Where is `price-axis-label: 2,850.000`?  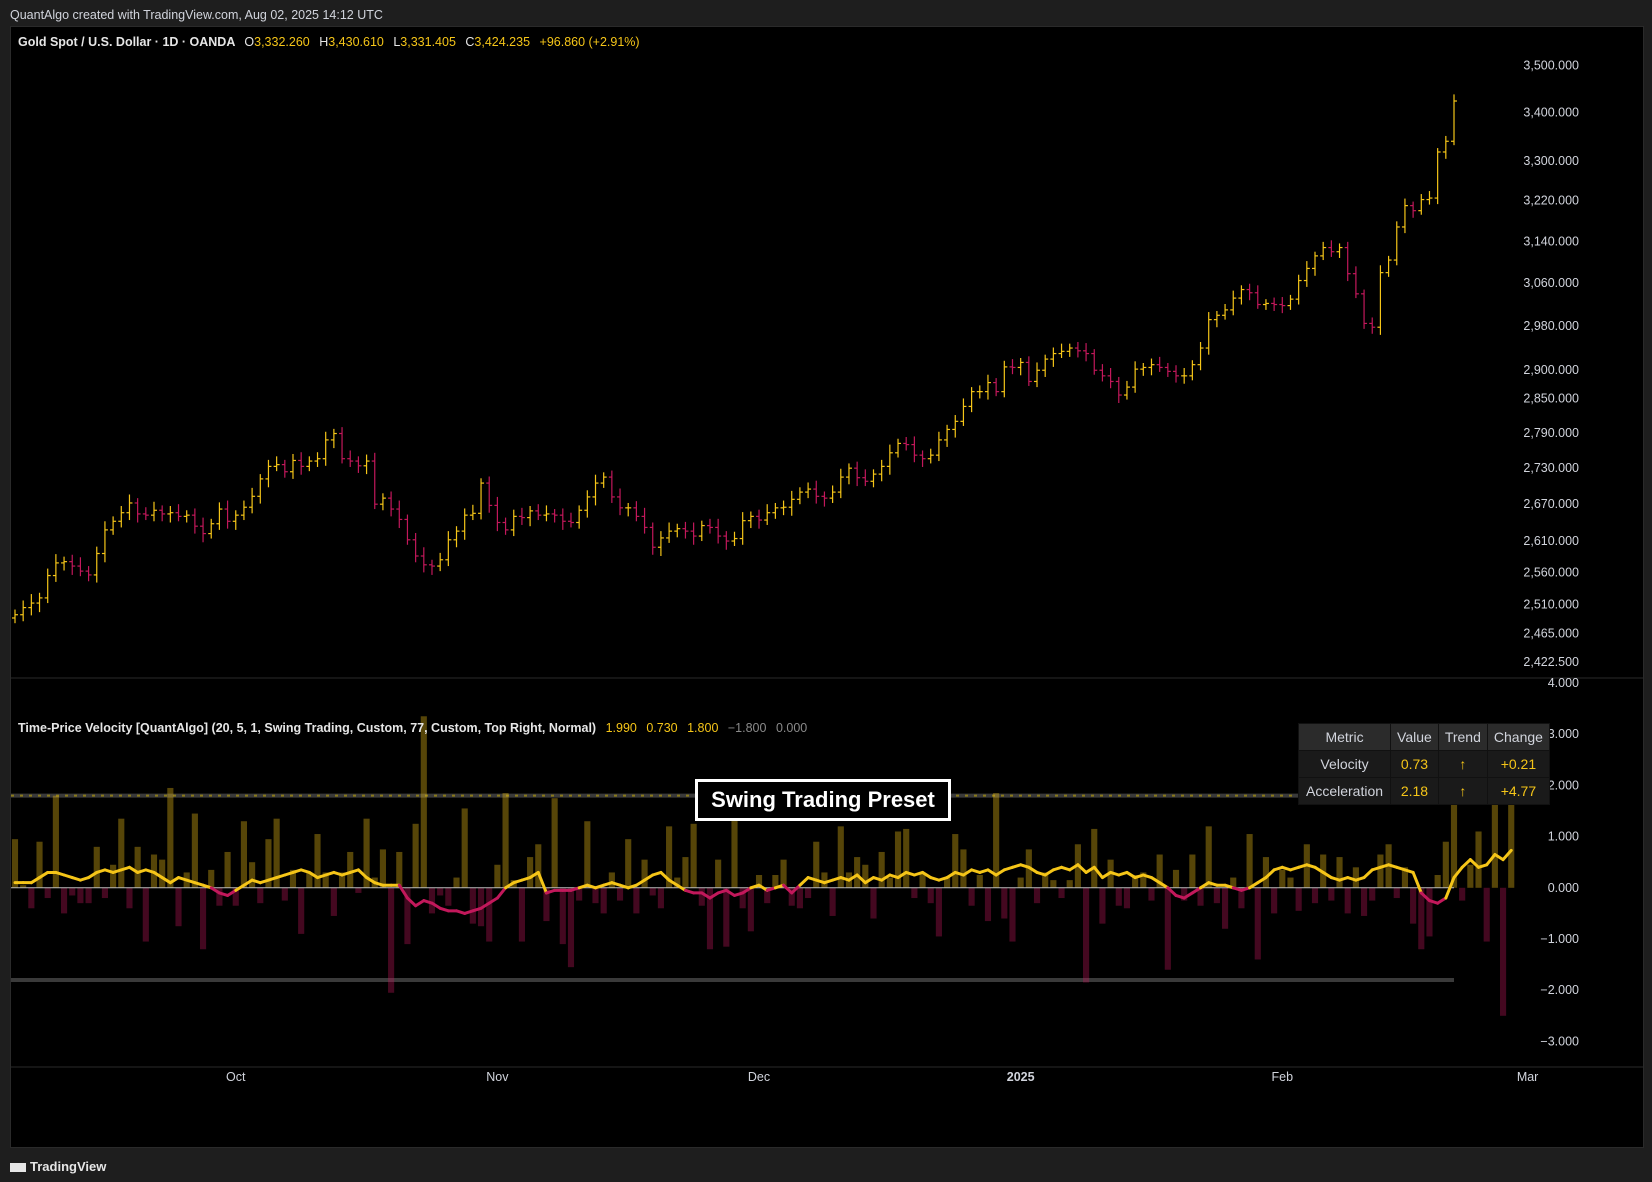 price-axis-label: 2,850.000 is located at coordinates (1551, 398).